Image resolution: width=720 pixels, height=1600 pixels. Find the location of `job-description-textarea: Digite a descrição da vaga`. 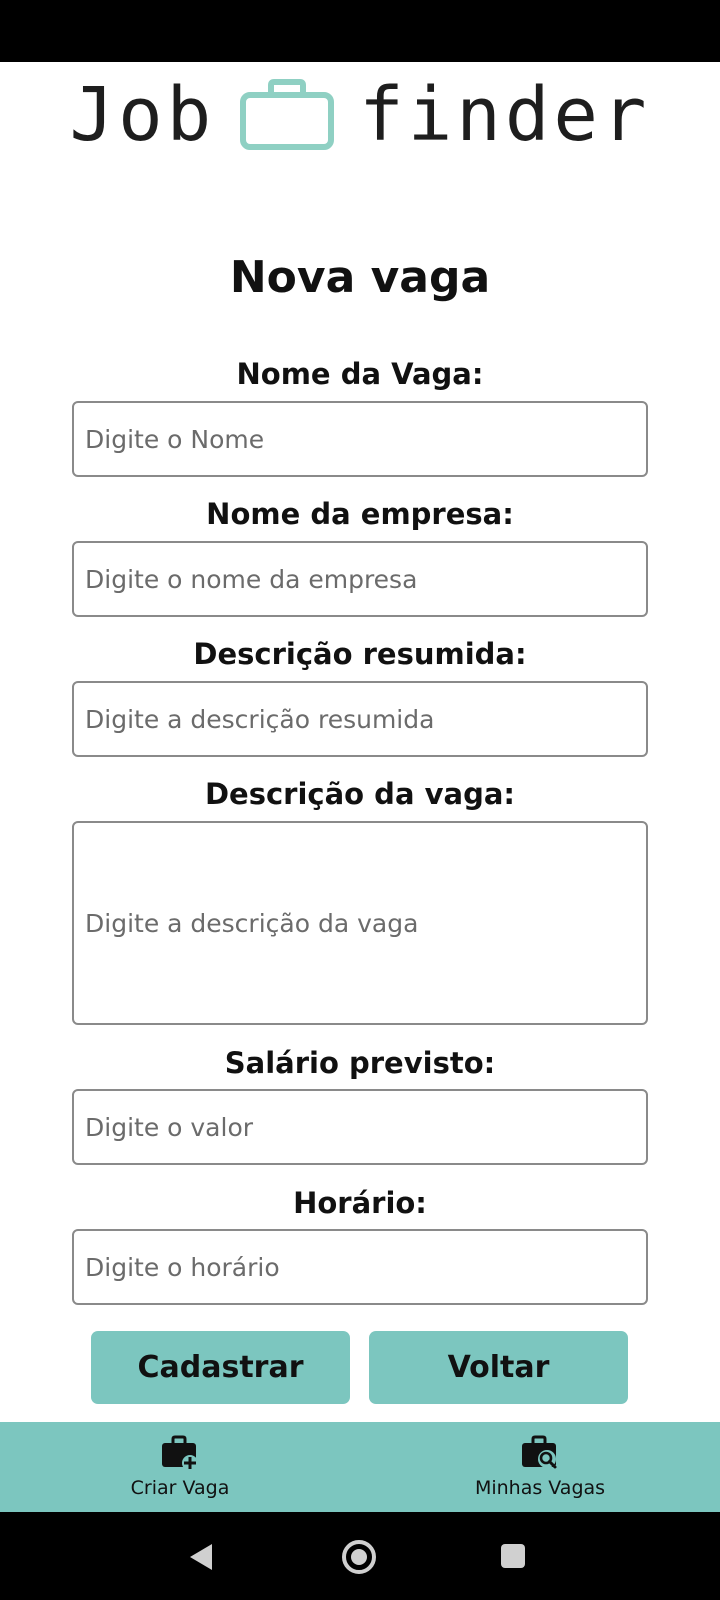

job-description-textarea: Digite a descrição da vaga is located at coordinates (360, 923).